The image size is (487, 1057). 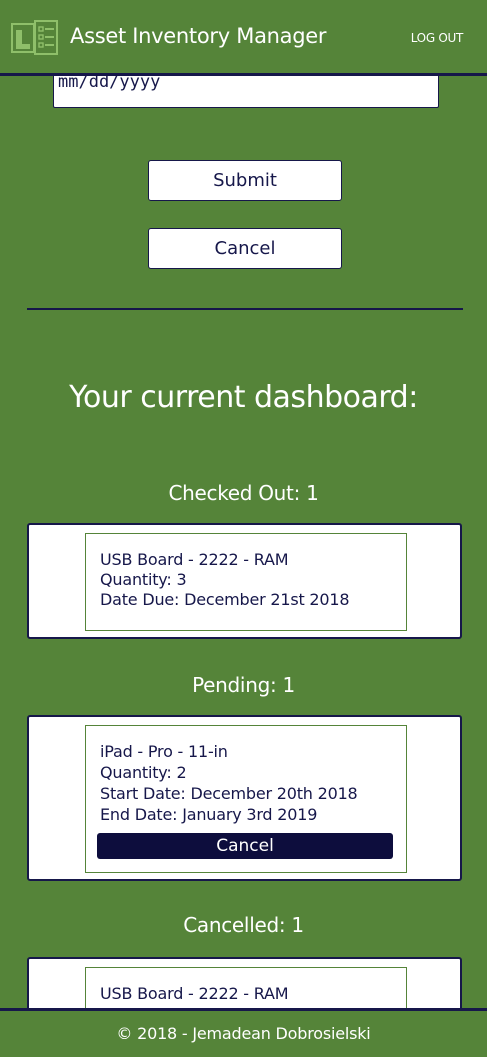 What do you see at coordinates (34, 37) in the screenshot?
I see `inventory-checklist-icon` at bounding box center [34, 37].